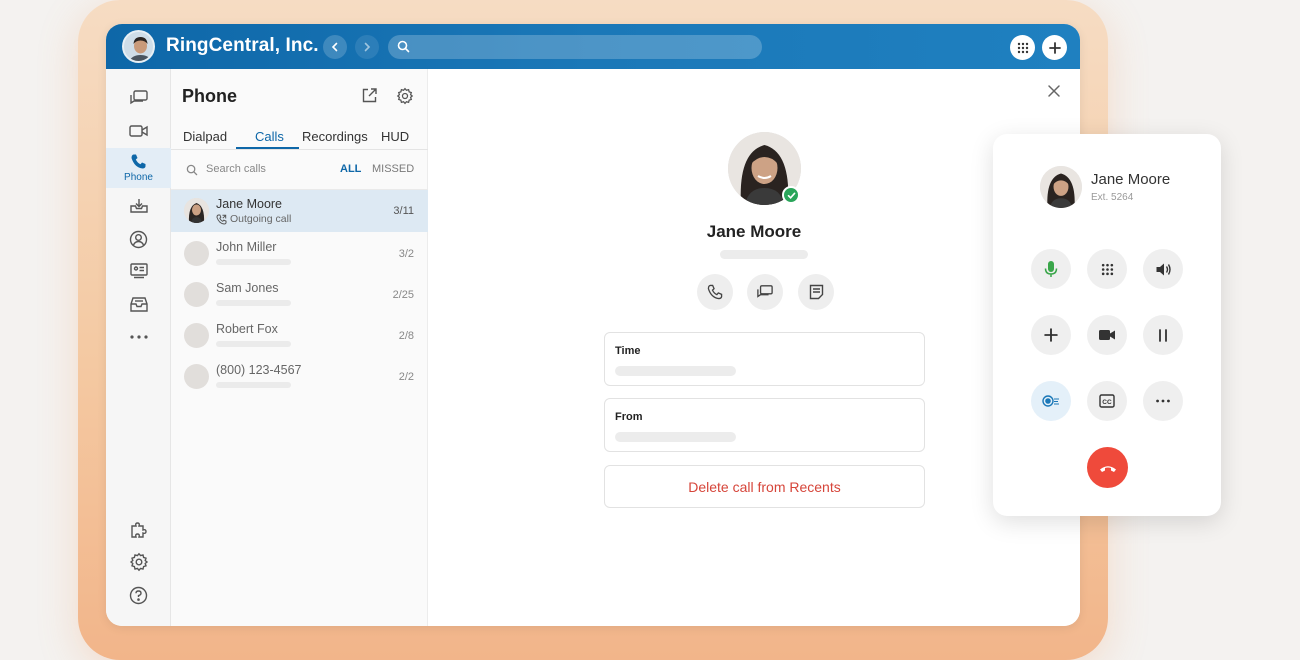 Image resolution: width=1300 pixels, height=660 pixels. I want to click on call-name: Jane Moore, so click(249, 204).